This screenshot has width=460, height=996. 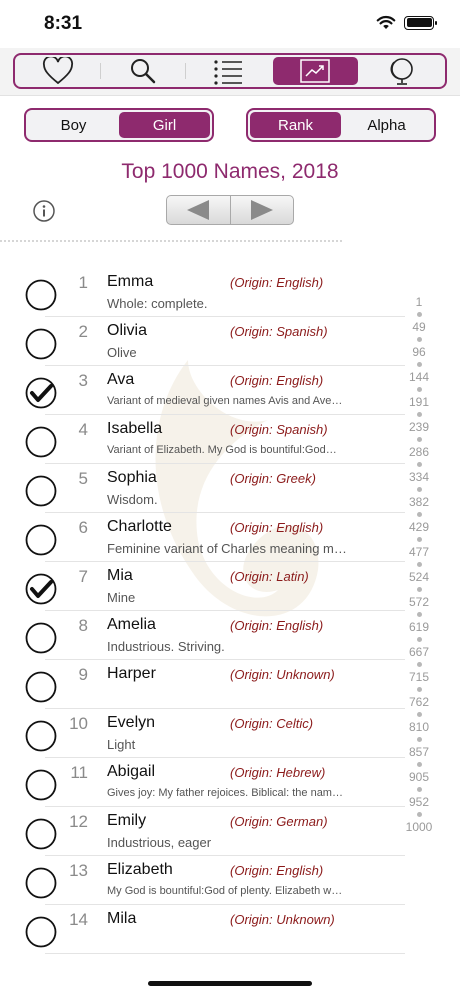 I want to click on list-button, so click(x=227, y=71).